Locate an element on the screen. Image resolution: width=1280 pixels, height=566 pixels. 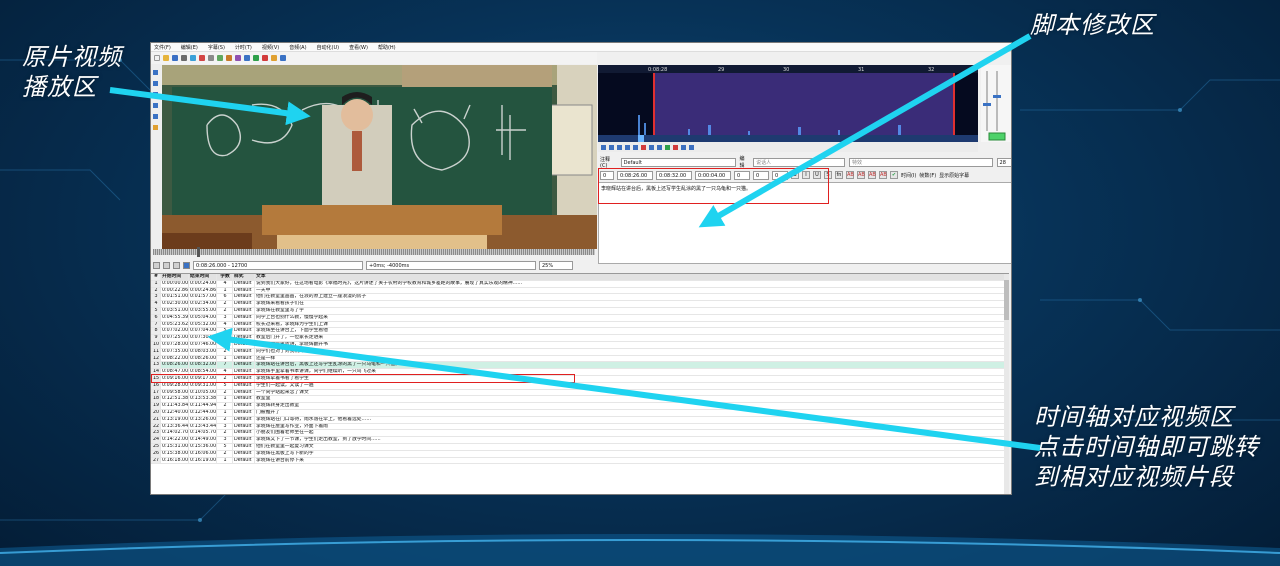
color4-button: AB is located at coordinates (883, 175).